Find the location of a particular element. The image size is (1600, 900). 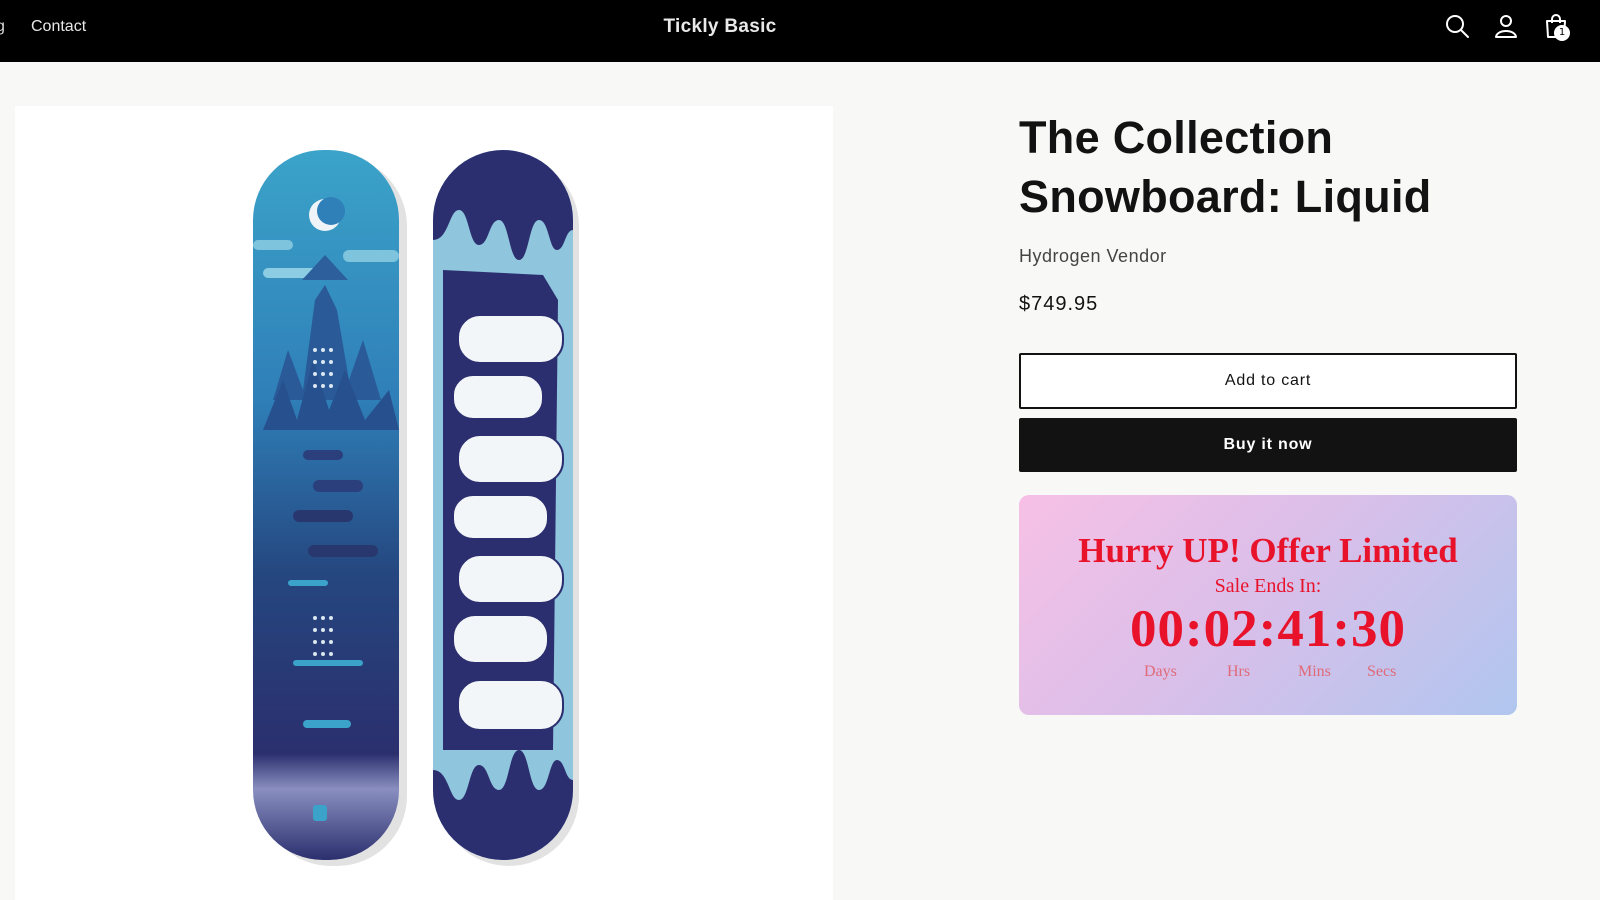

user-icon is located at coordinates (1506, 26).